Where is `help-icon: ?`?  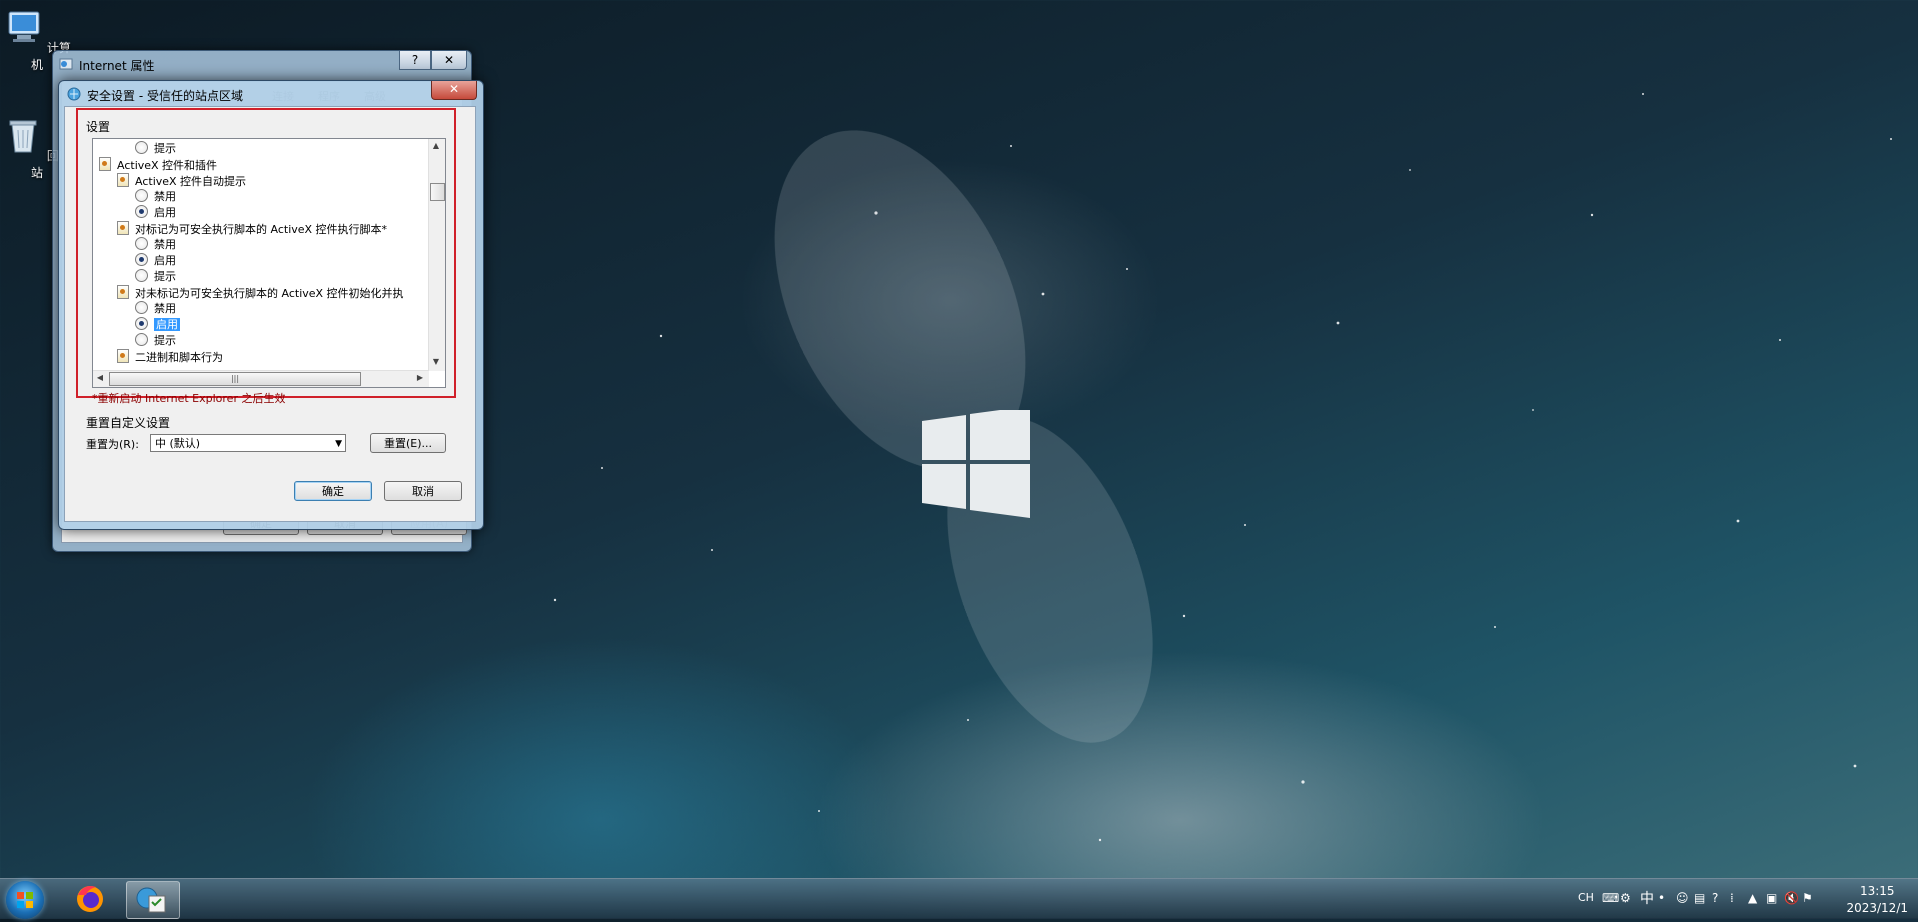 help-icon: ? is located at coordinates (1715, 898).